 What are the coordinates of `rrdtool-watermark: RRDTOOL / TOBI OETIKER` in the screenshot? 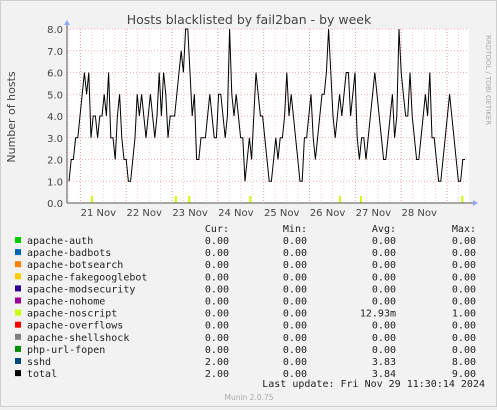 It's located at (488, 80).